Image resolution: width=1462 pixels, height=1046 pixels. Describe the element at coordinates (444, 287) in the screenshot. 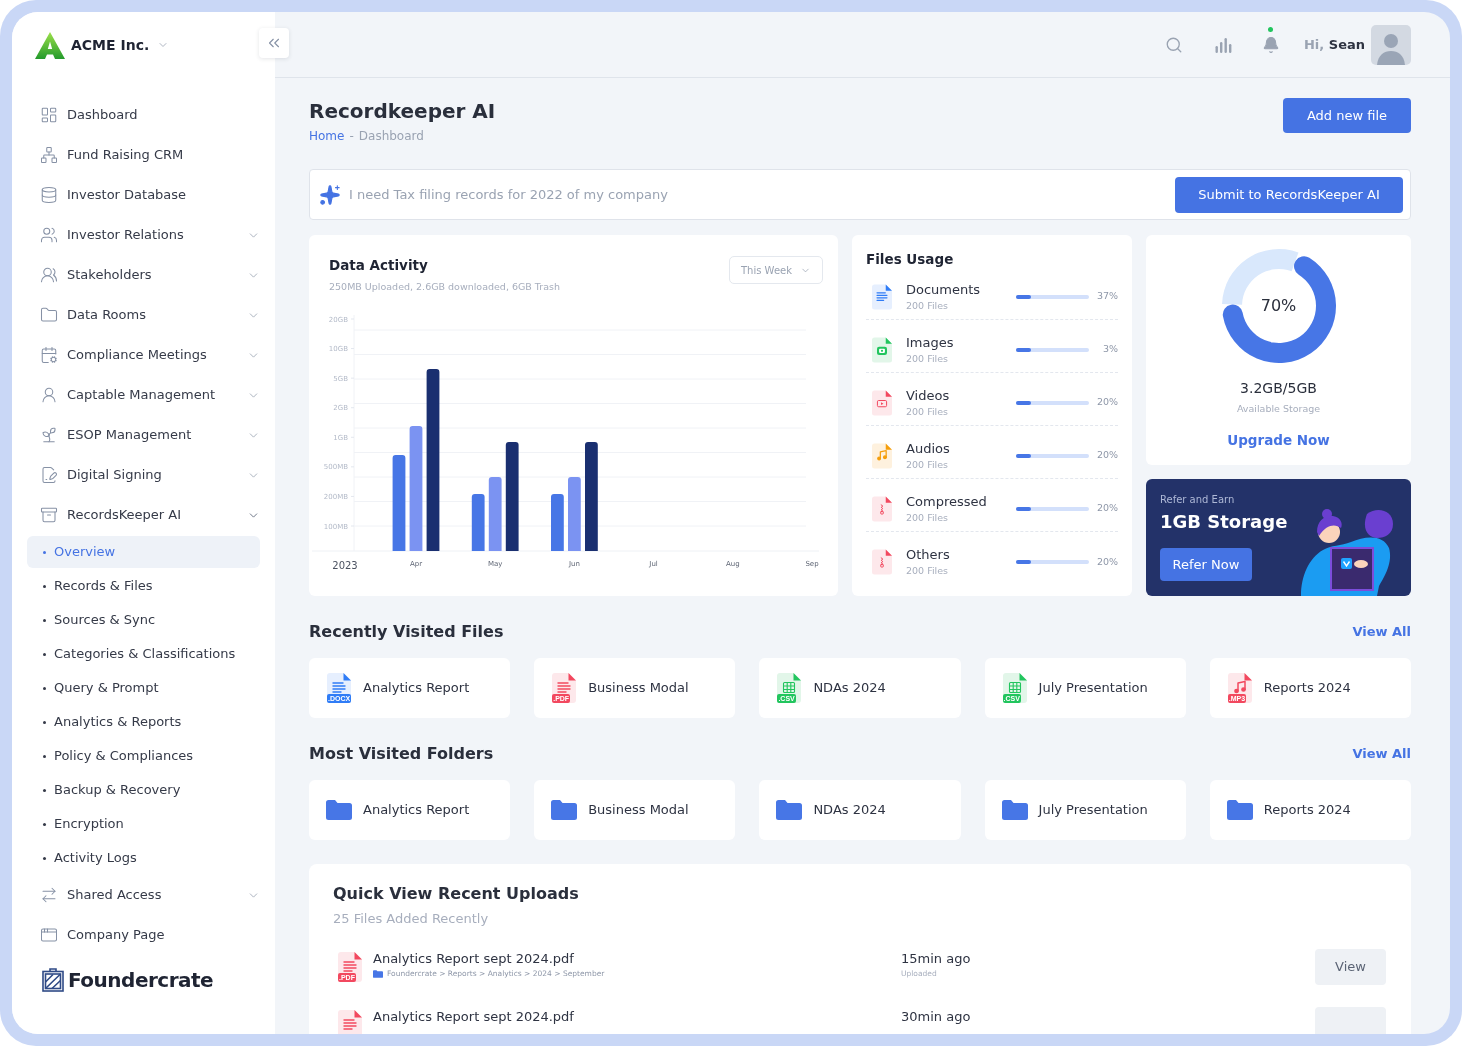

I see `card-subtitle: 250MB Uploaded, 2.6GB downloaded, 6GB Trash` at that location.